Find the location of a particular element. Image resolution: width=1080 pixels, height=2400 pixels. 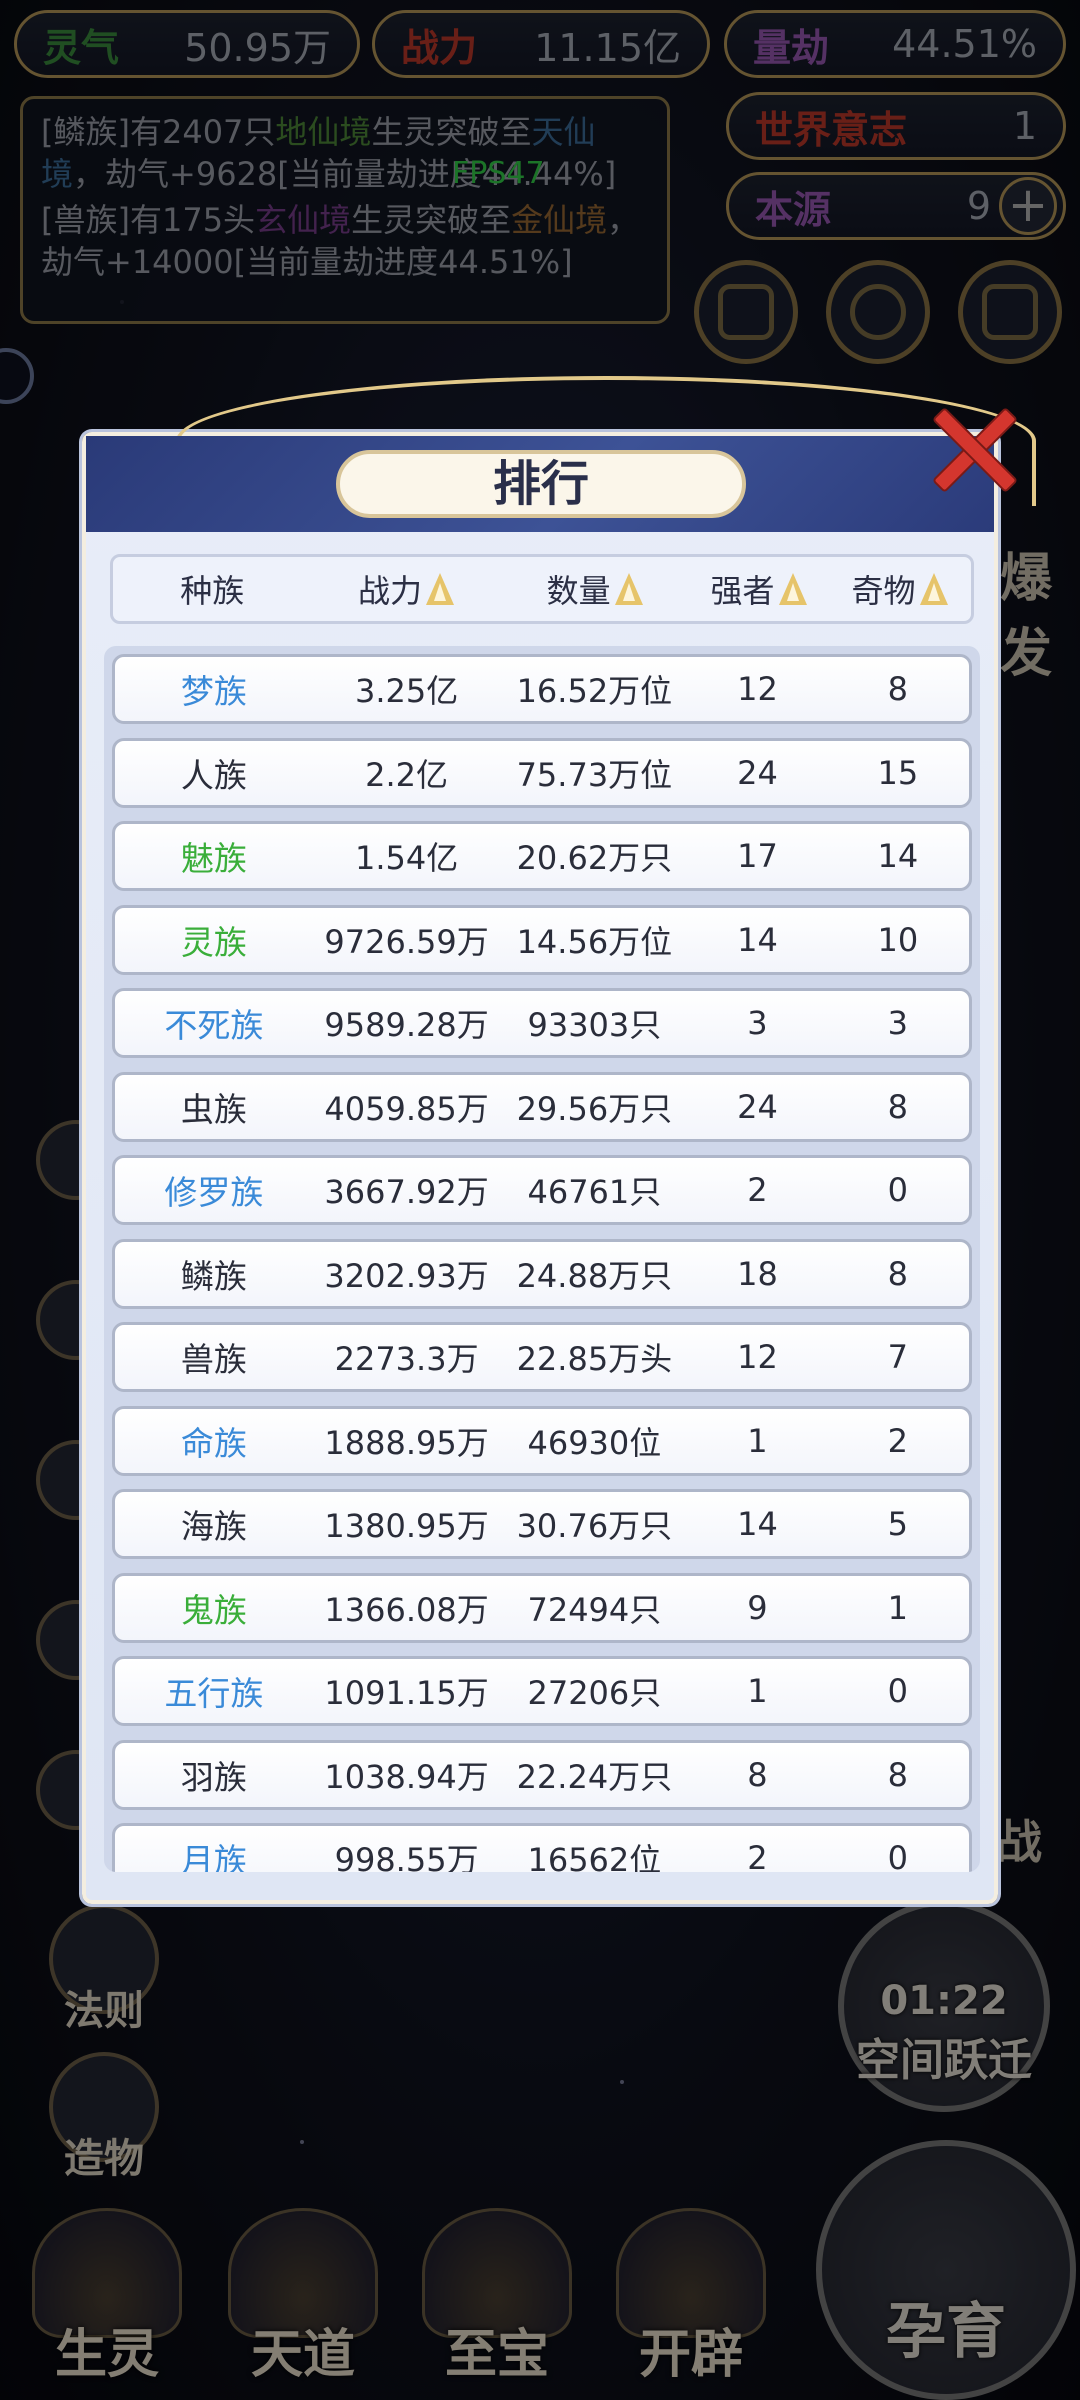

table-row: 鳞族 3202.93万 24.88万只 18 8 is located at coordinates (542, 1273).